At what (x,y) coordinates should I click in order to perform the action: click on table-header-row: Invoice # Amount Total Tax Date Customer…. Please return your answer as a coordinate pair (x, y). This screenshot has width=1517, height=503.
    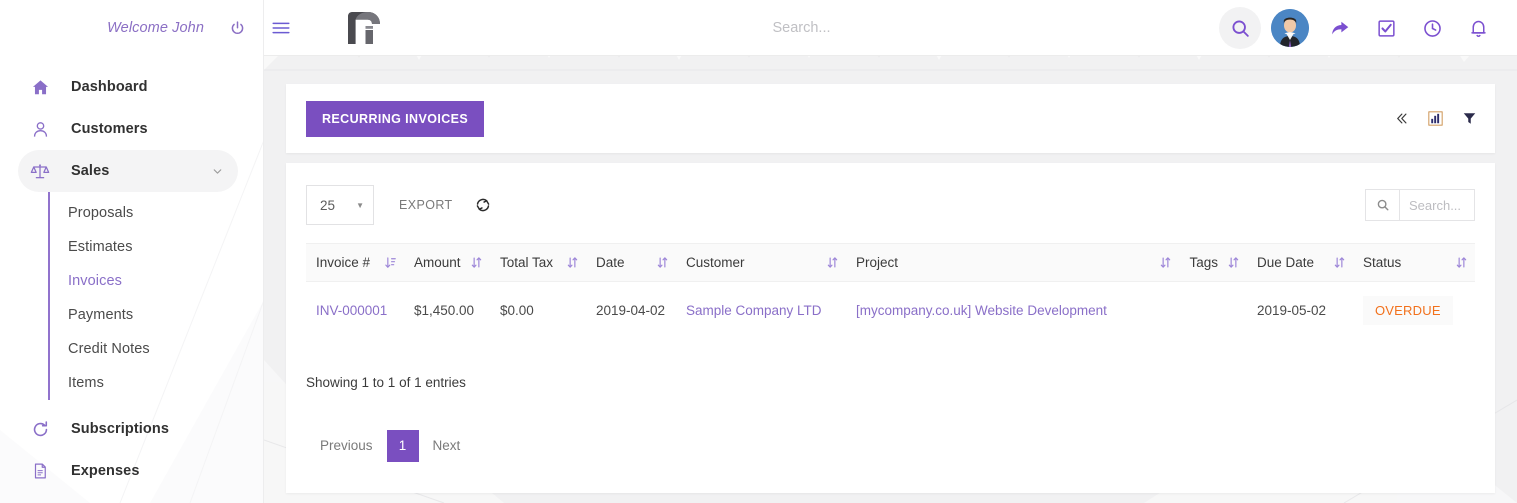
    Looking at the image, I should click on (890, 262).